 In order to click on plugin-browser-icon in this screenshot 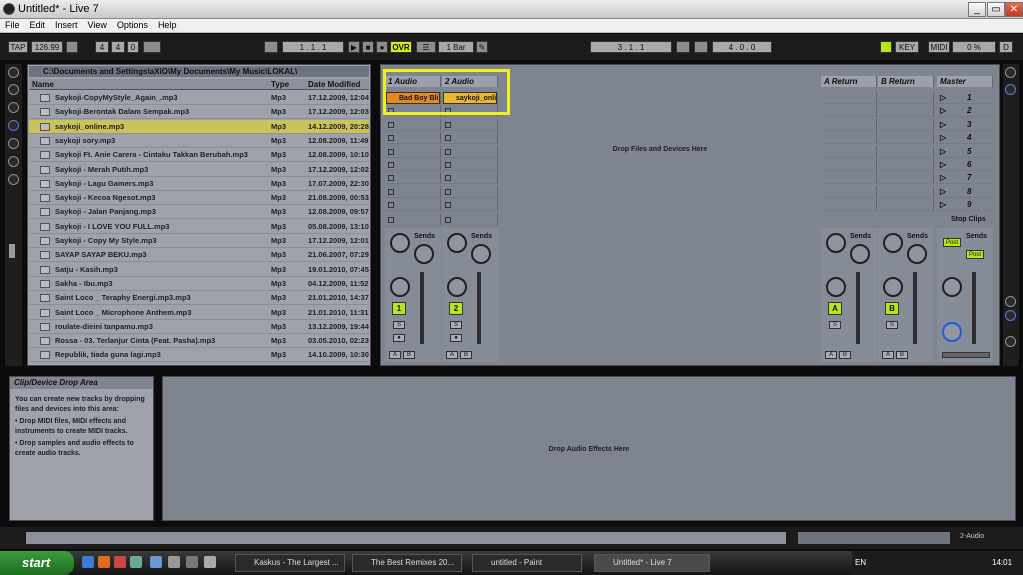, I will do `click(13, 107)`.